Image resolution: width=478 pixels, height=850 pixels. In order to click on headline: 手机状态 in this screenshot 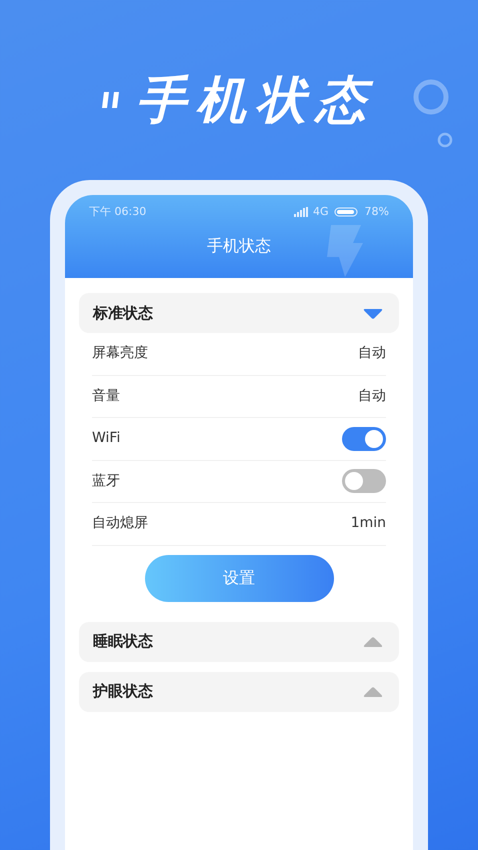, I will do `click(256, 100)`.